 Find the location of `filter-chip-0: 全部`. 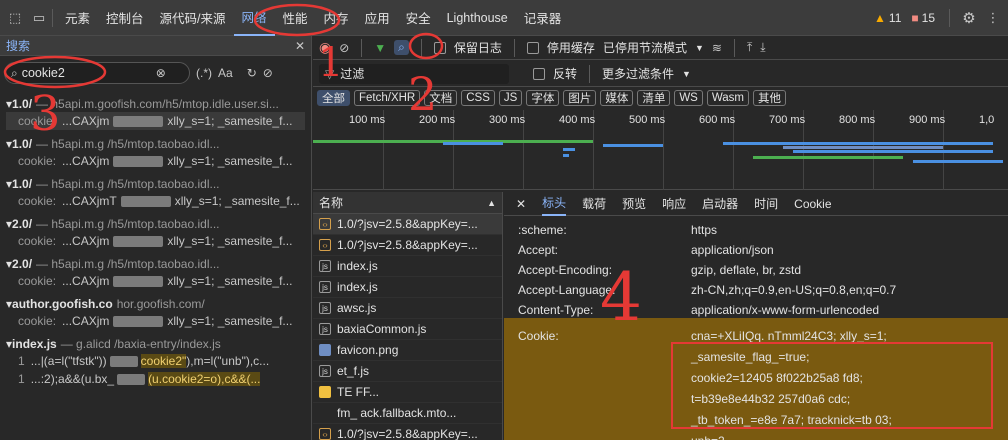

filter-chip-0: 全部 is located at coordinates (333, 98).